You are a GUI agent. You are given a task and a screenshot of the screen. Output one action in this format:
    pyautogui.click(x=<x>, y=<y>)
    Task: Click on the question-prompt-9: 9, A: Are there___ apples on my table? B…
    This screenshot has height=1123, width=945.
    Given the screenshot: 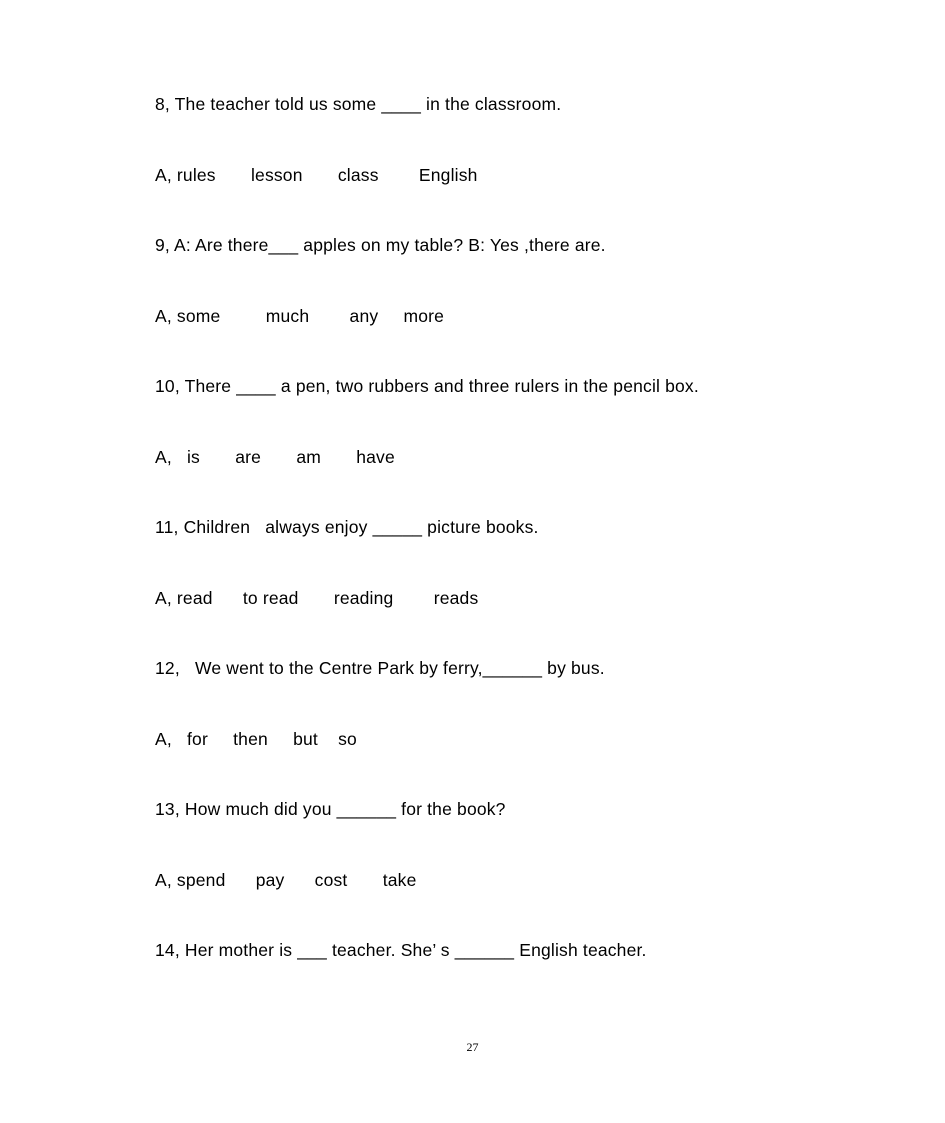 What is the action you would take?
    pyautogui.click(x=380, y=245)
    